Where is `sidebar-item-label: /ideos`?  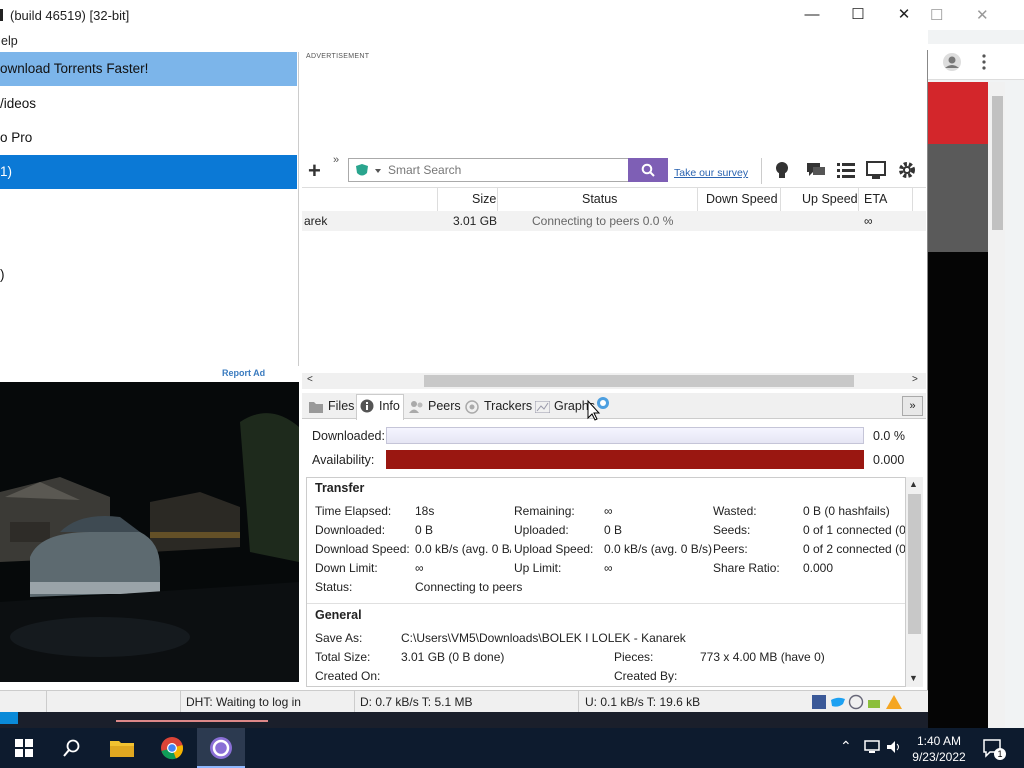
sidebar-item-label: /ideos is located at coordinates (18, 103).